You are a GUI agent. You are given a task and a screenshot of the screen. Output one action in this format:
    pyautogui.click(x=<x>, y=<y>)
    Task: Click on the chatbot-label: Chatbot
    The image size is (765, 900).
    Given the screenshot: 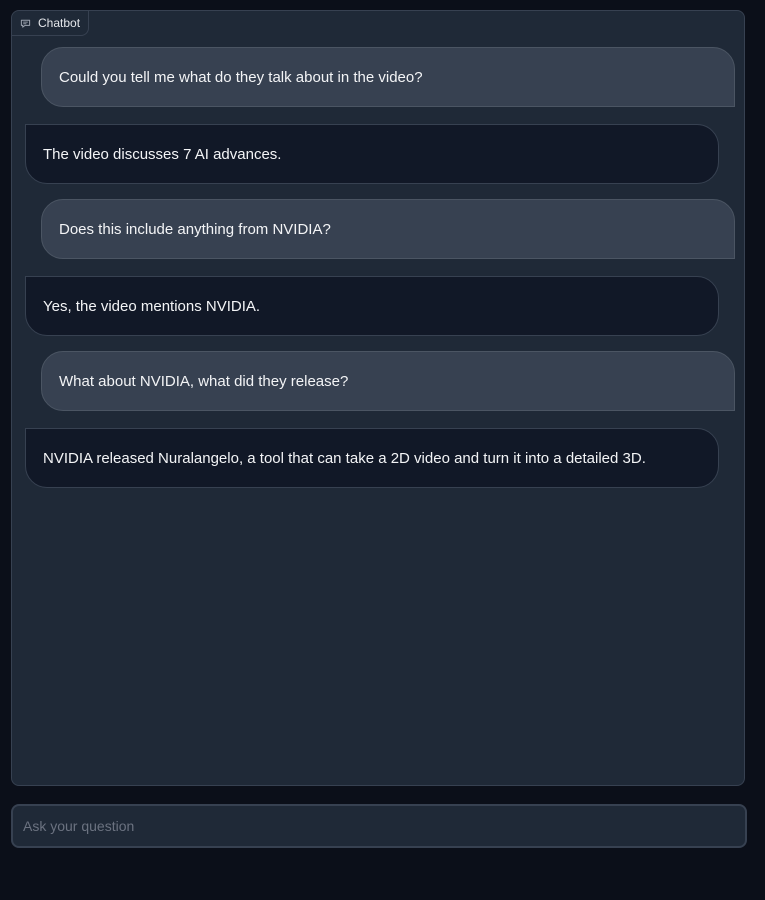 What is the action you would take?
    pyautogui.click(x=51, y=23)
    